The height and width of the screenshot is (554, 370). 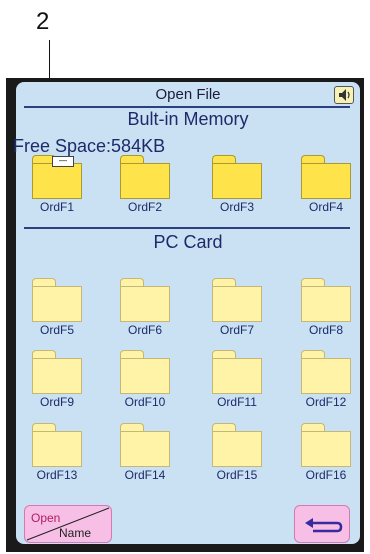 I want to click on folder-name: OrdF15, so click(x=237, y=475).